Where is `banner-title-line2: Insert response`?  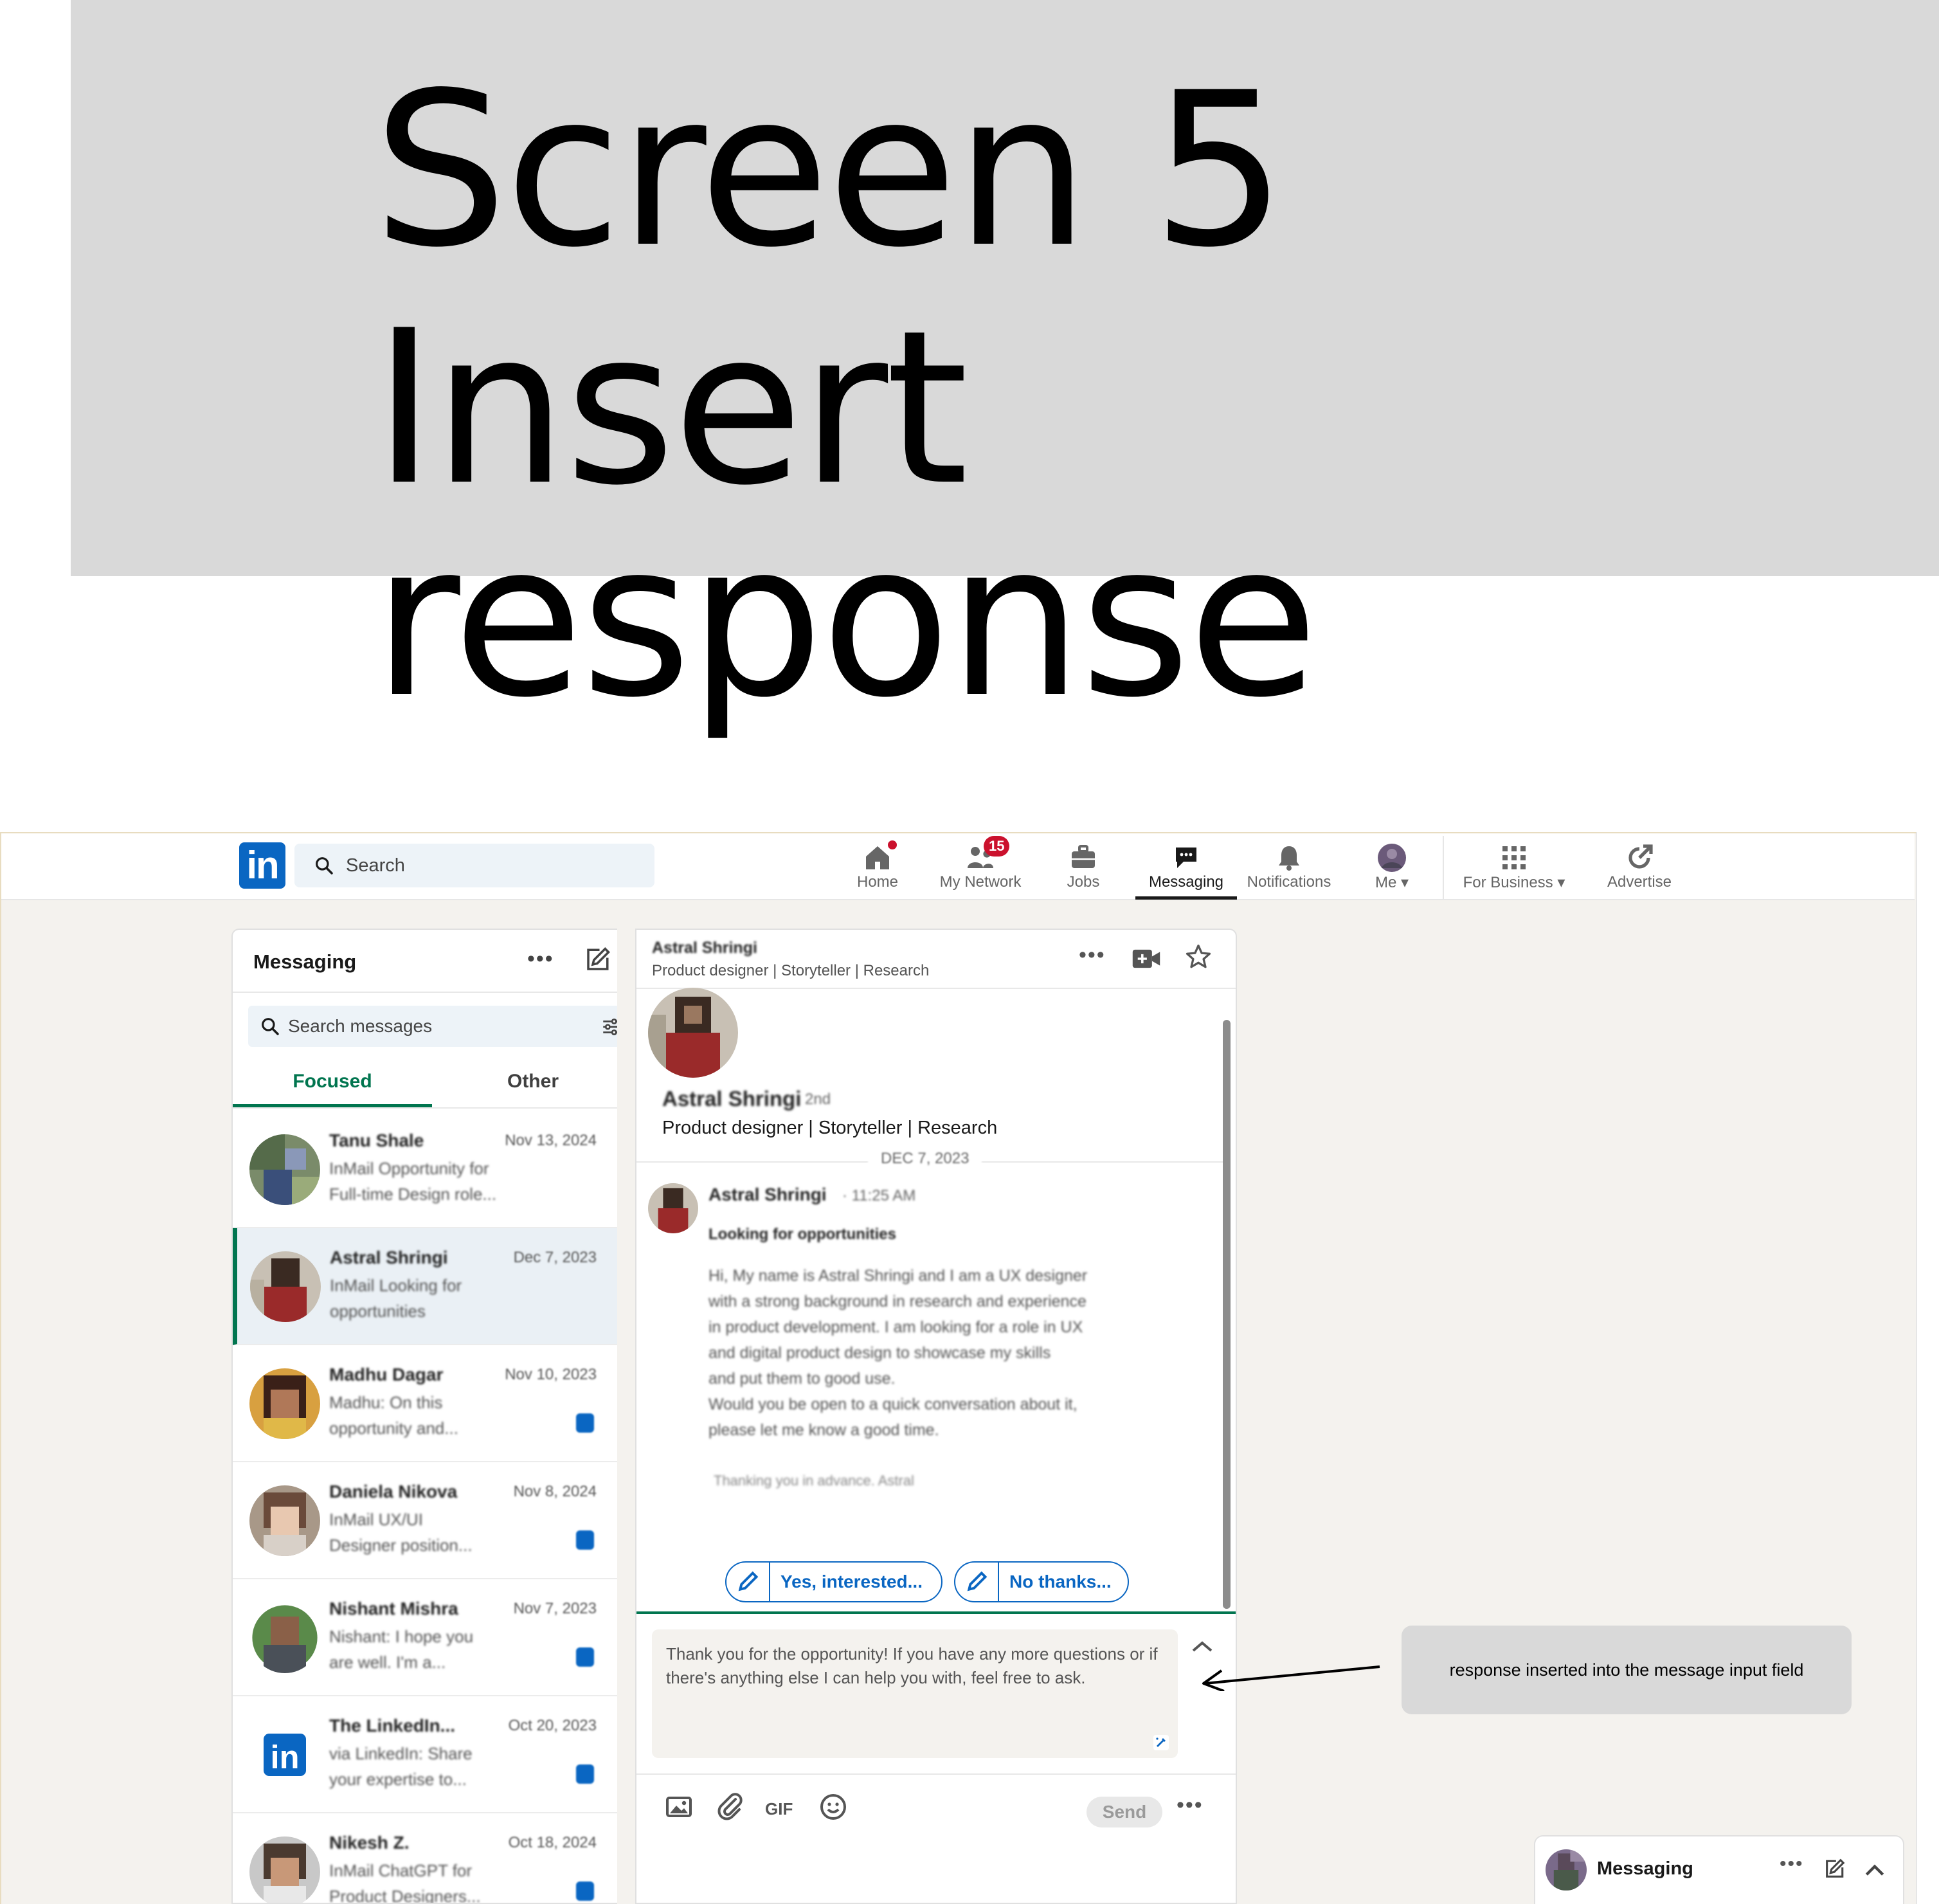
banner-title-line2: Insert response is located at coordinates (846, 514).